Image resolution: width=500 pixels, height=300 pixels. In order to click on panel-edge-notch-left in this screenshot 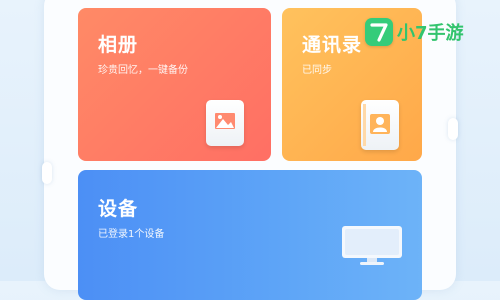, I will do `click(47, 173)`.